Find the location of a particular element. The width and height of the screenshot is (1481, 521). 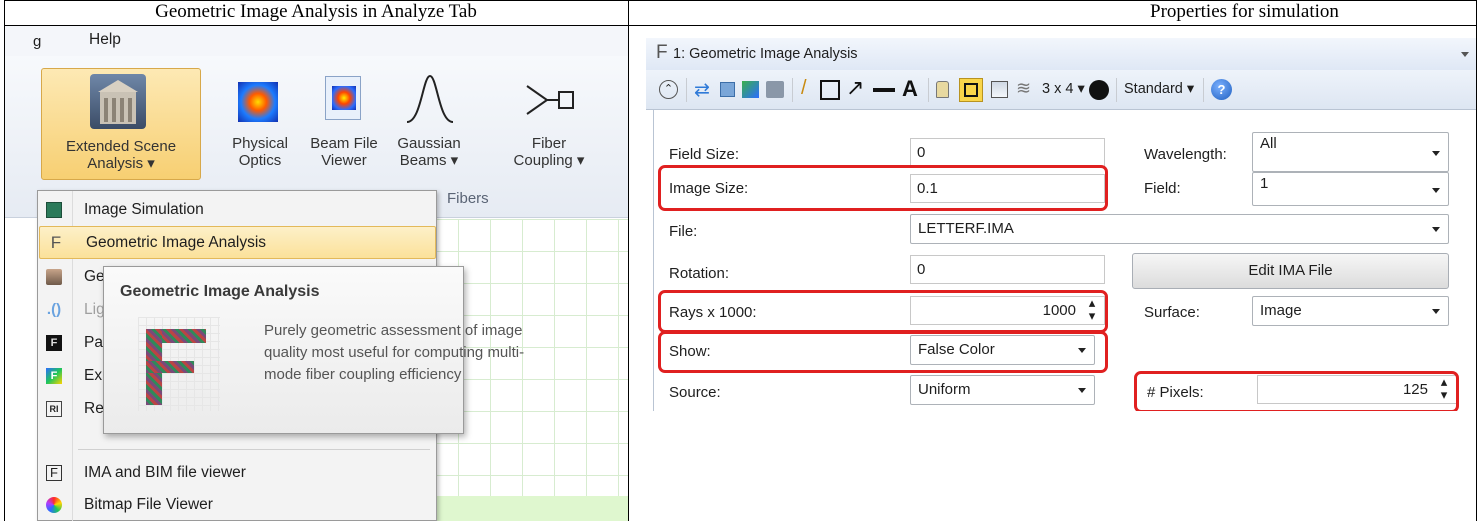

menu-help: Help is located at coordinates (105, 40).